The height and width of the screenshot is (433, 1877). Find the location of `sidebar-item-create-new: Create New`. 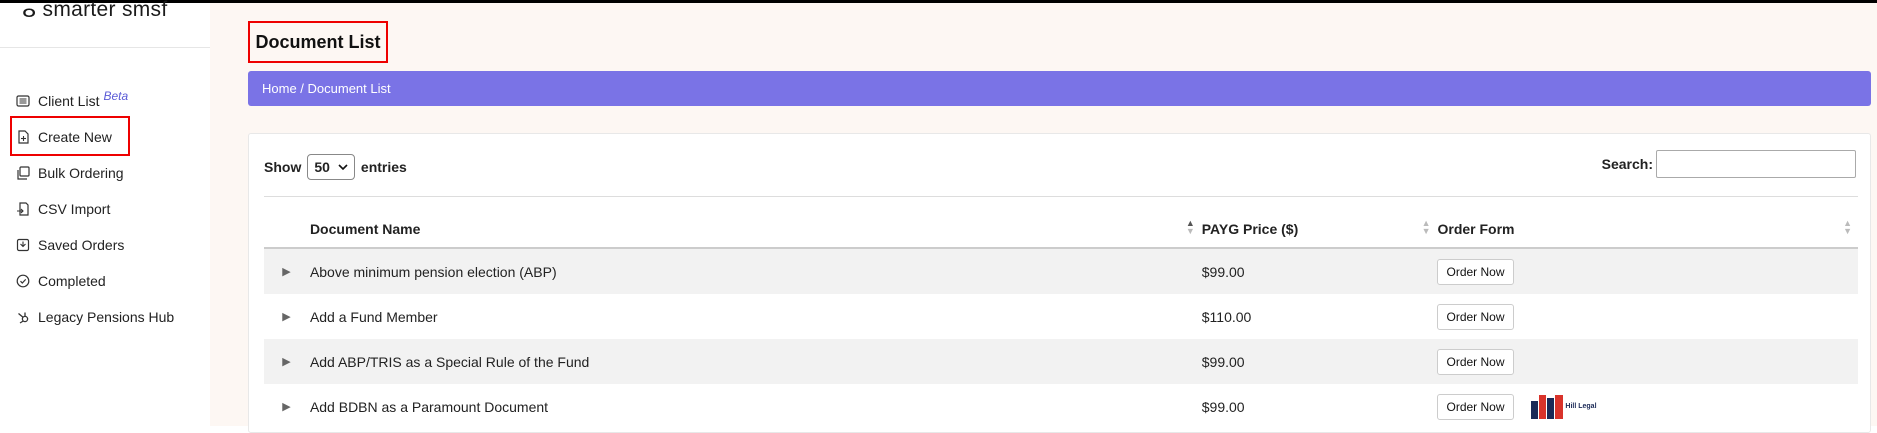

sidebar-item-create-new: Create New is located at coordinates (105, 136).